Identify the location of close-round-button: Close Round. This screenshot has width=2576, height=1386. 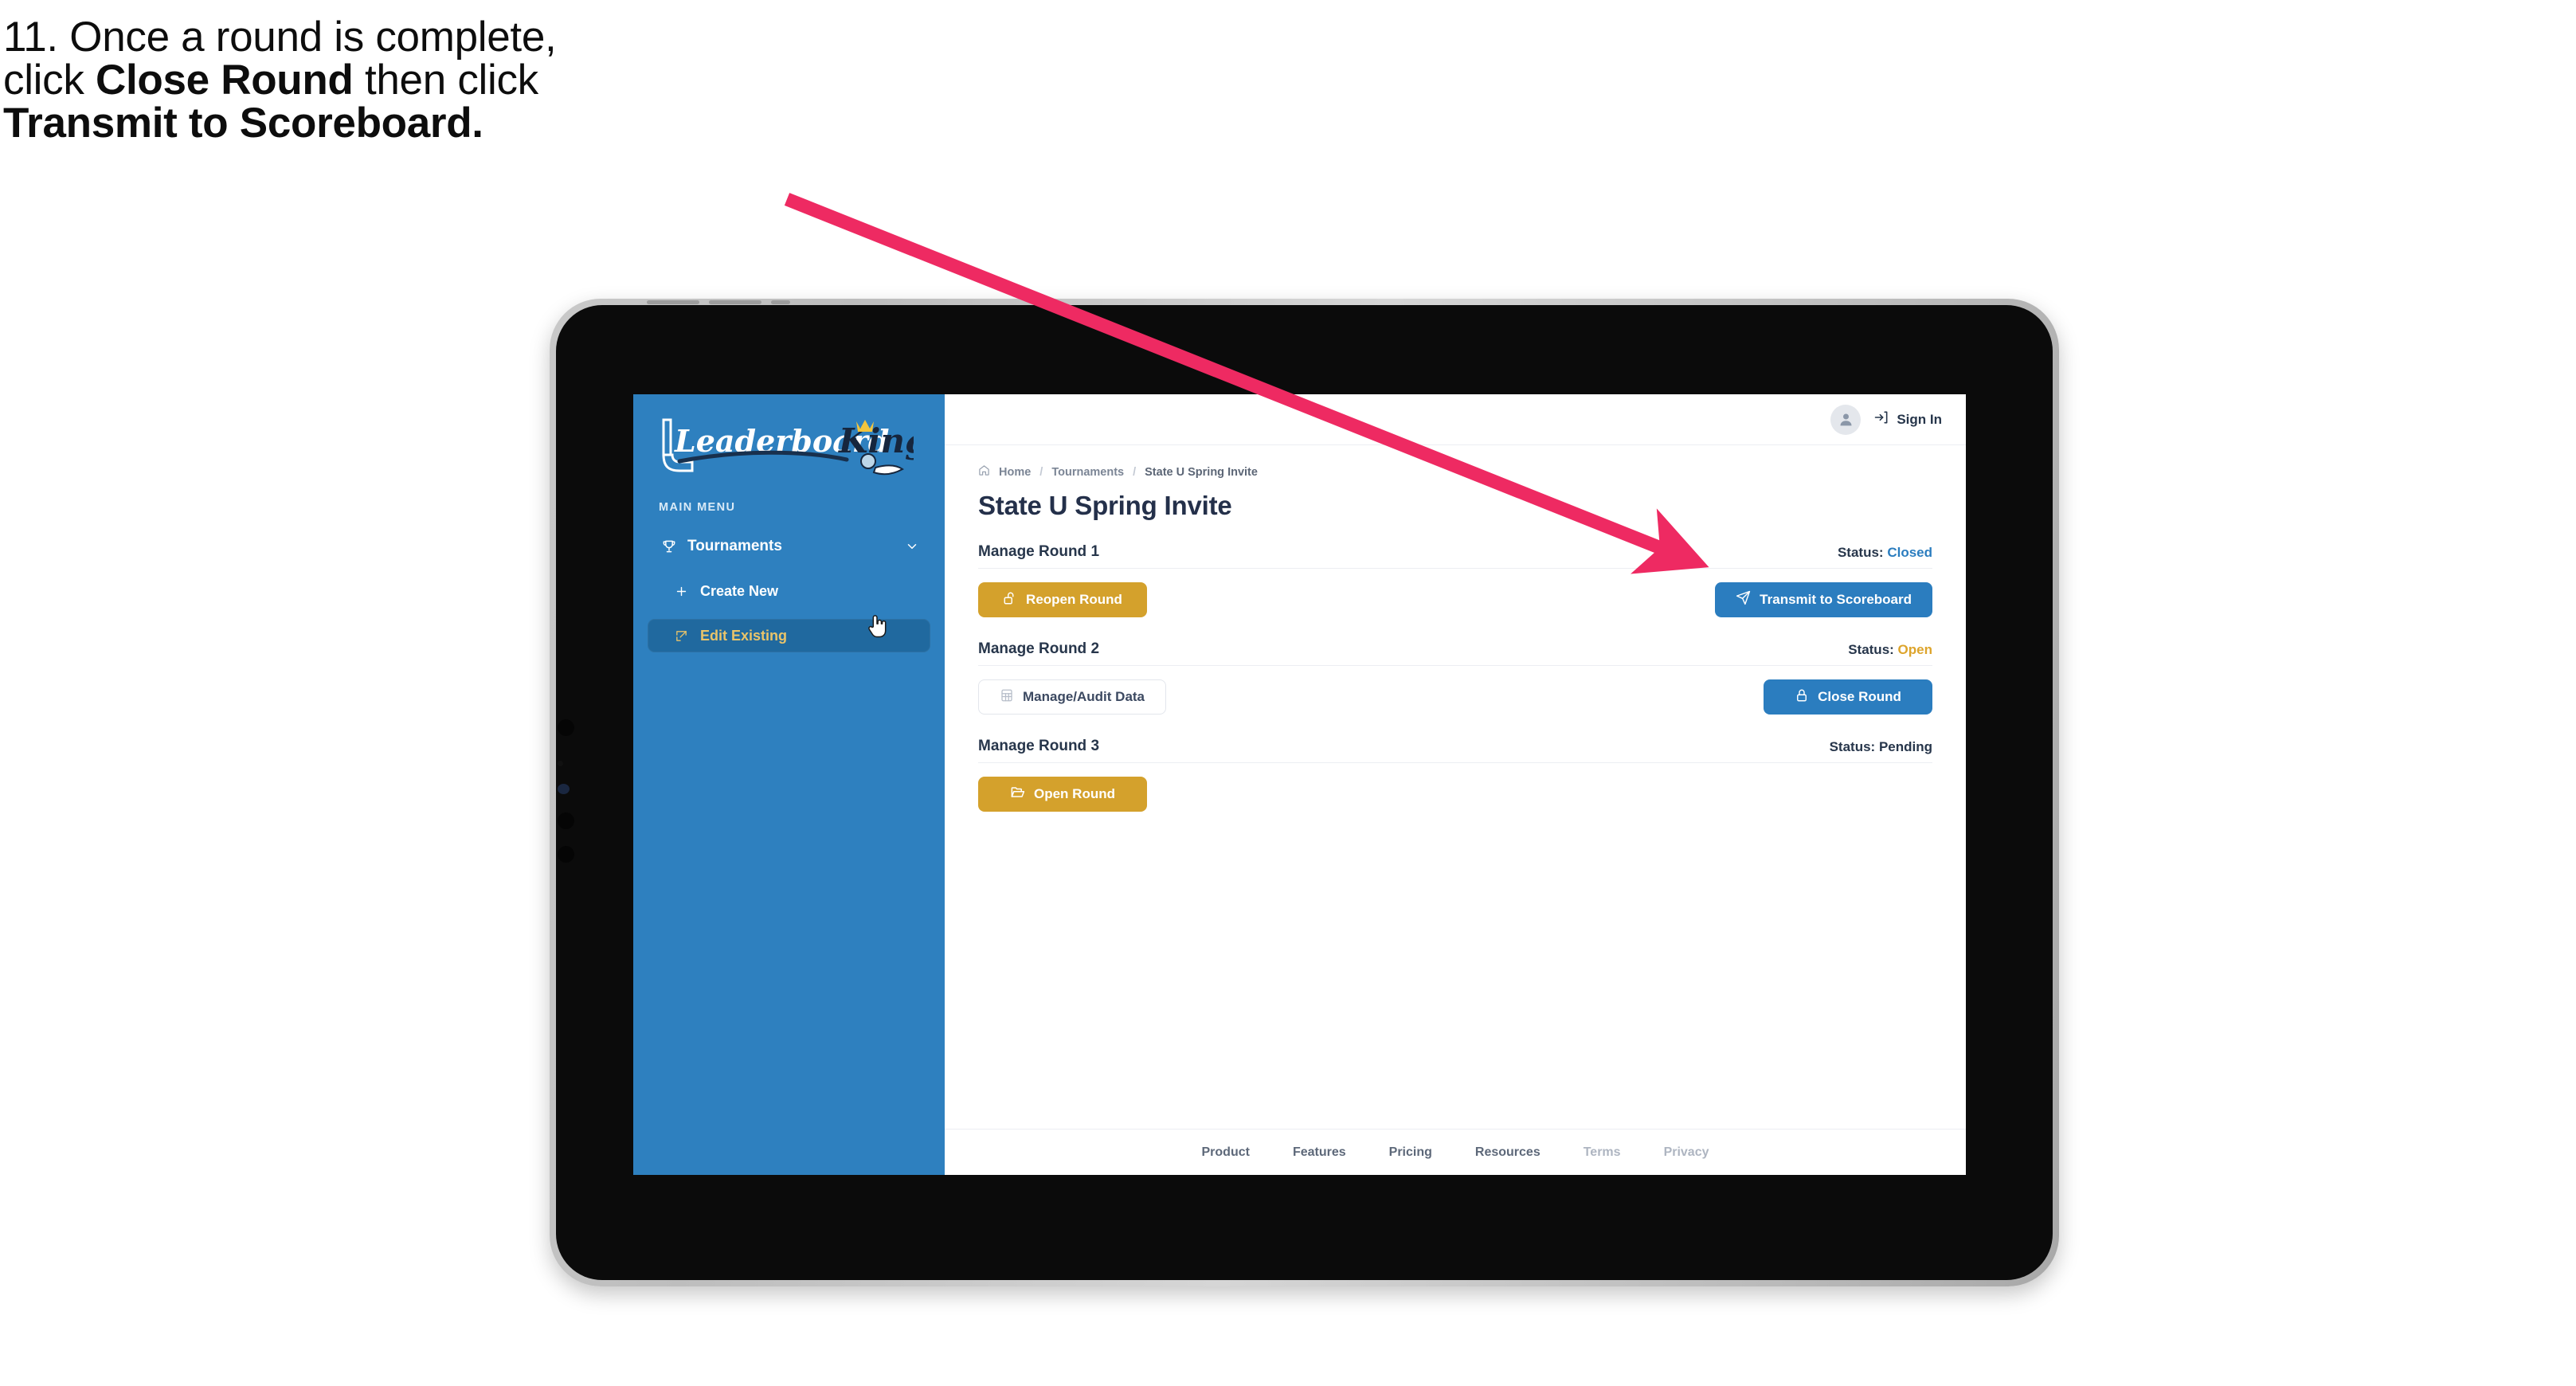
(1848, 697).